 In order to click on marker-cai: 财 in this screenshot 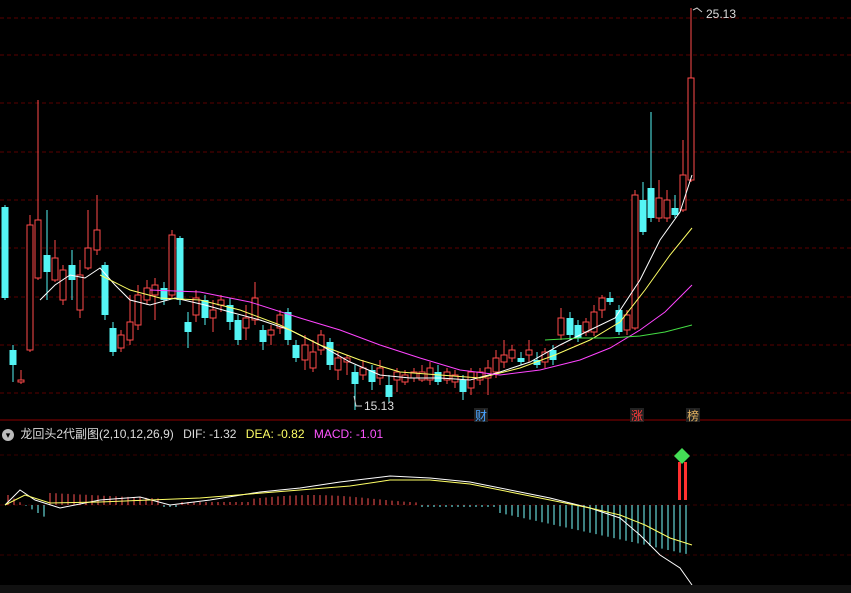, I will do `click(481, 416)`.